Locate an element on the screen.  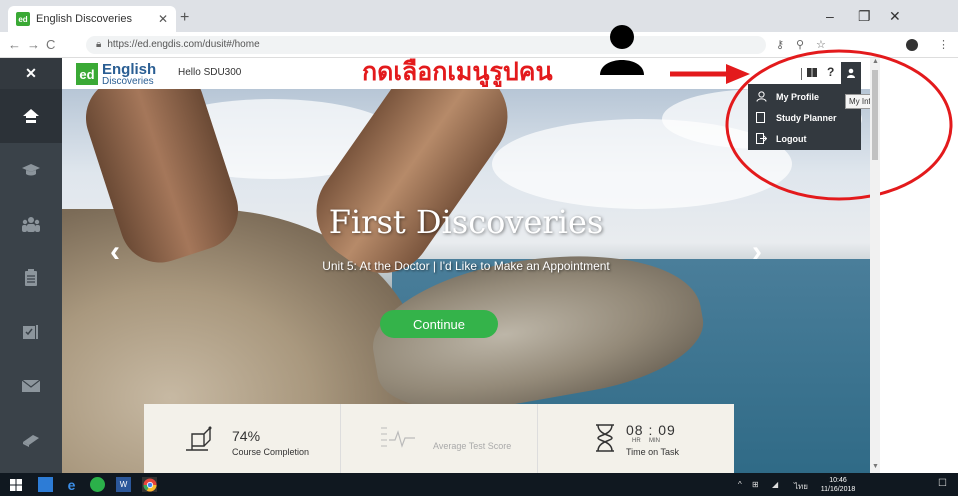
clipboard-icon is located at coordinates (31, 277).